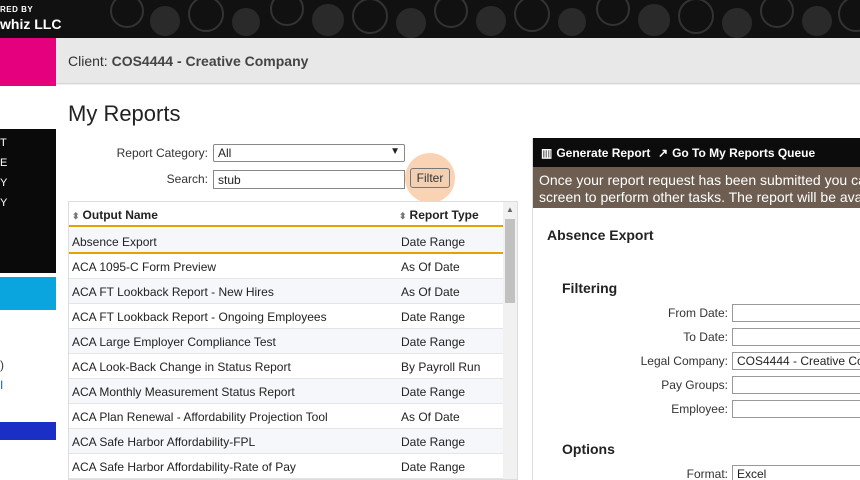 The width and height of the screenshot is (860, 480). What do you see at coordinates (796, 409) in the screenshot?
I see `employee-input` at bounding box center [796, 409].